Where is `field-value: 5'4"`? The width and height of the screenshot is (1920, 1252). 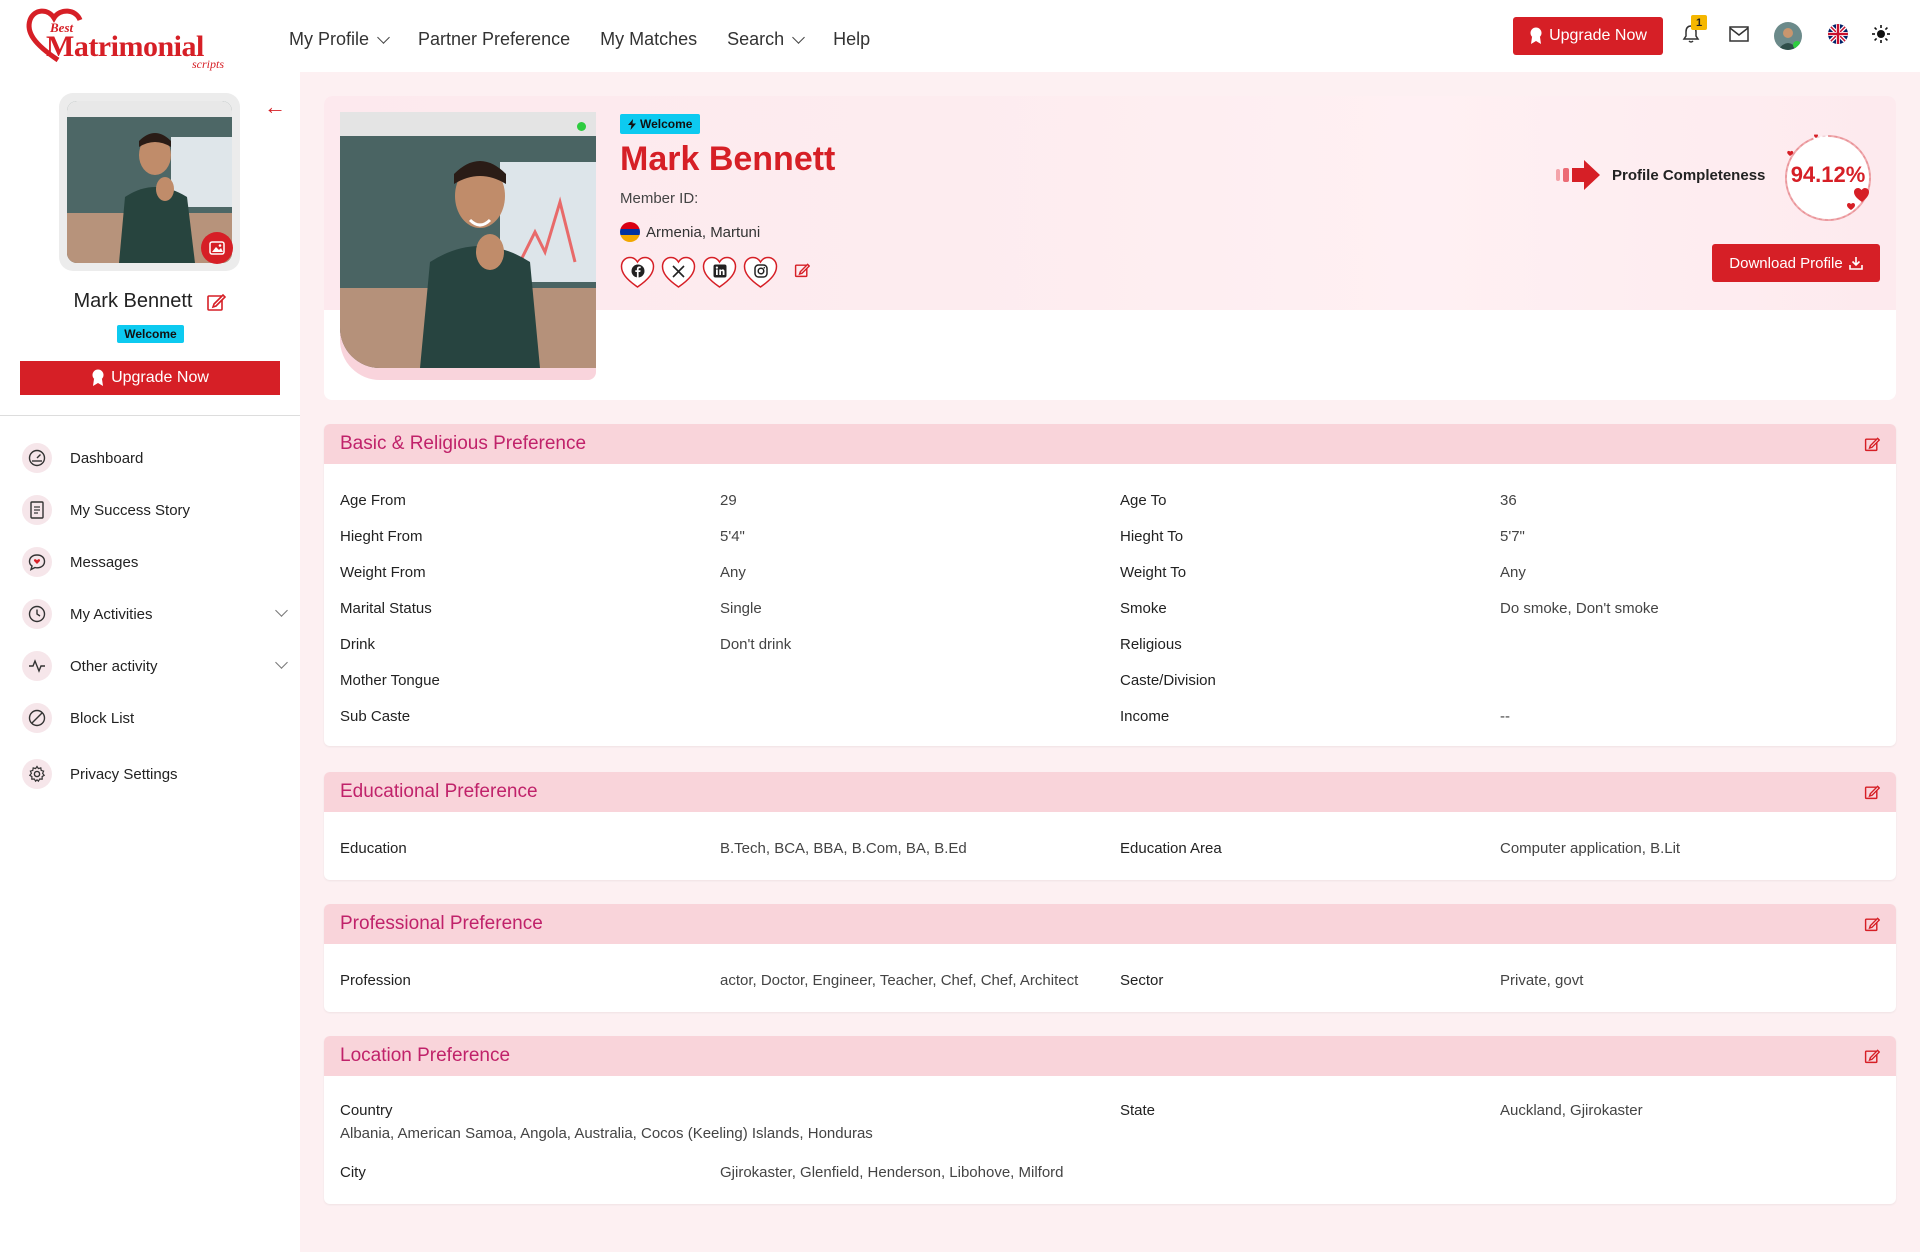 field-value: 5'4" is located at coordinates (732, 536).